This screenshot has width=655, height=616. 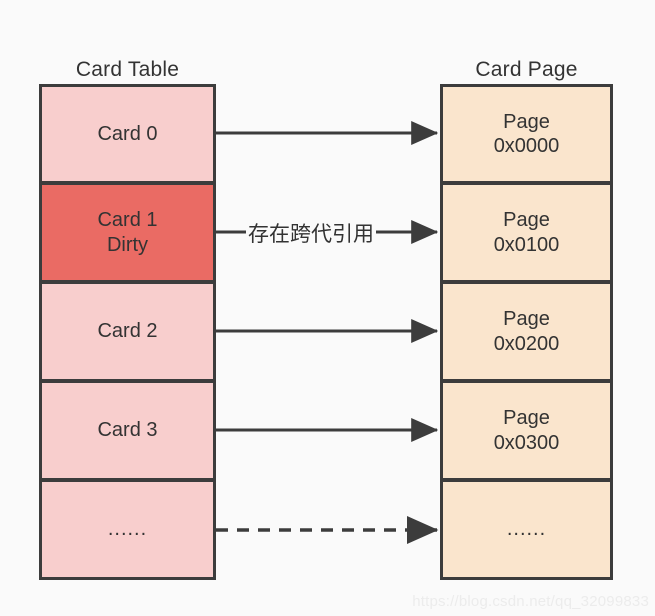 I want to click on watermark: https://blog.csdn.net/qq_32099833, so click(x=530, y=601).